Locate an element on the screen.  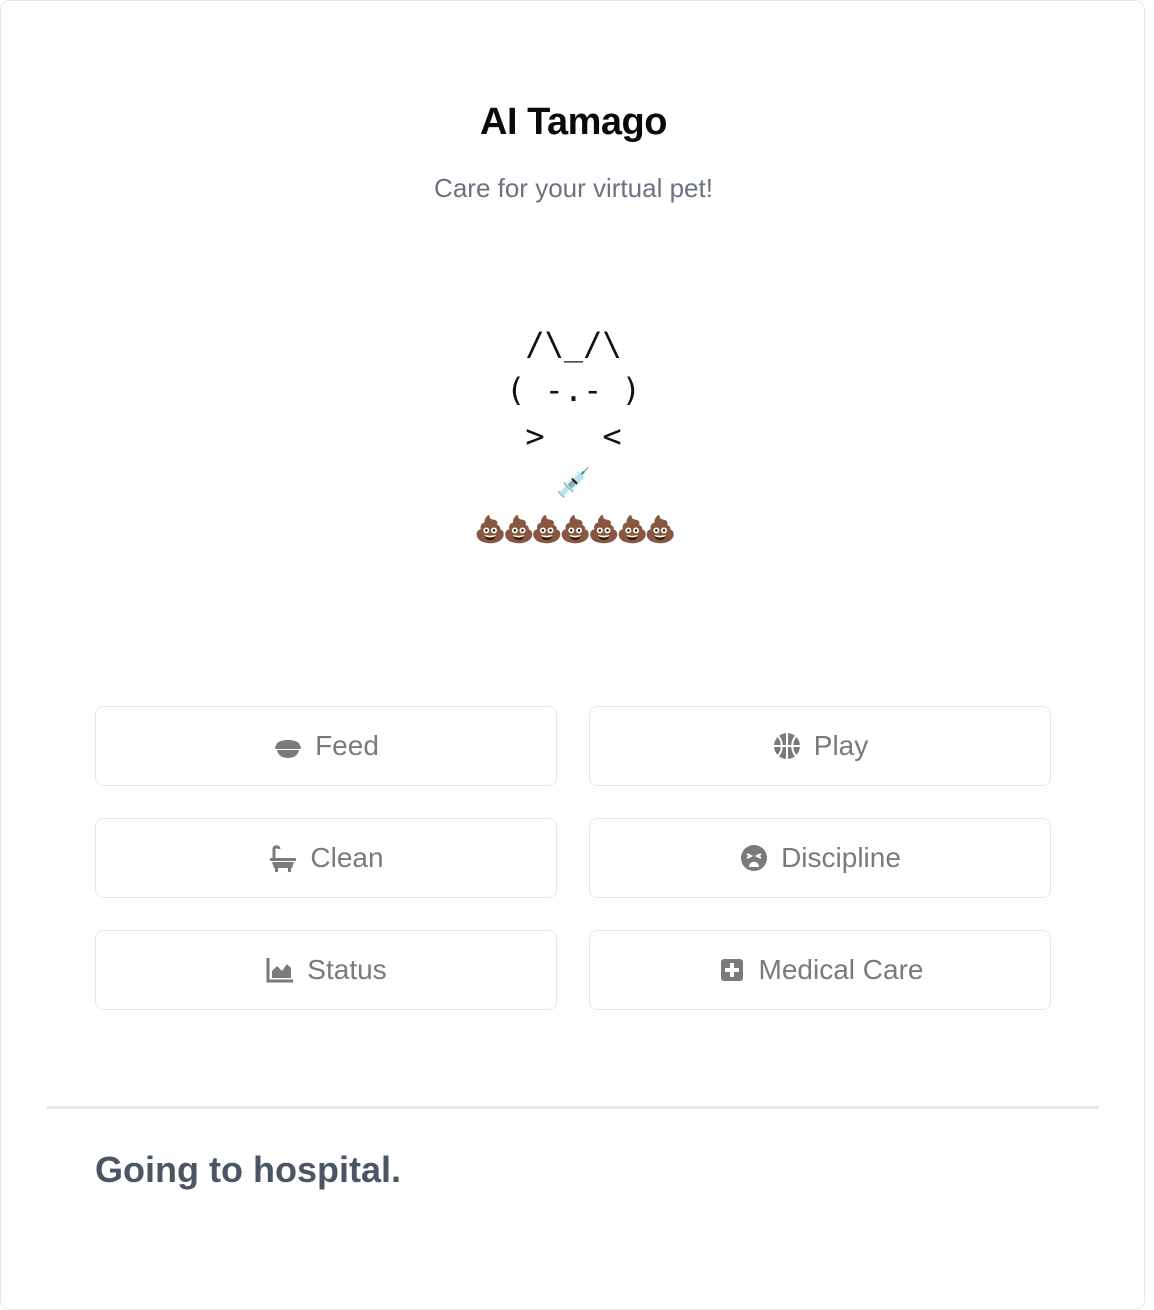
pet-ascii-line: > < is located at coordinates (573, 436).